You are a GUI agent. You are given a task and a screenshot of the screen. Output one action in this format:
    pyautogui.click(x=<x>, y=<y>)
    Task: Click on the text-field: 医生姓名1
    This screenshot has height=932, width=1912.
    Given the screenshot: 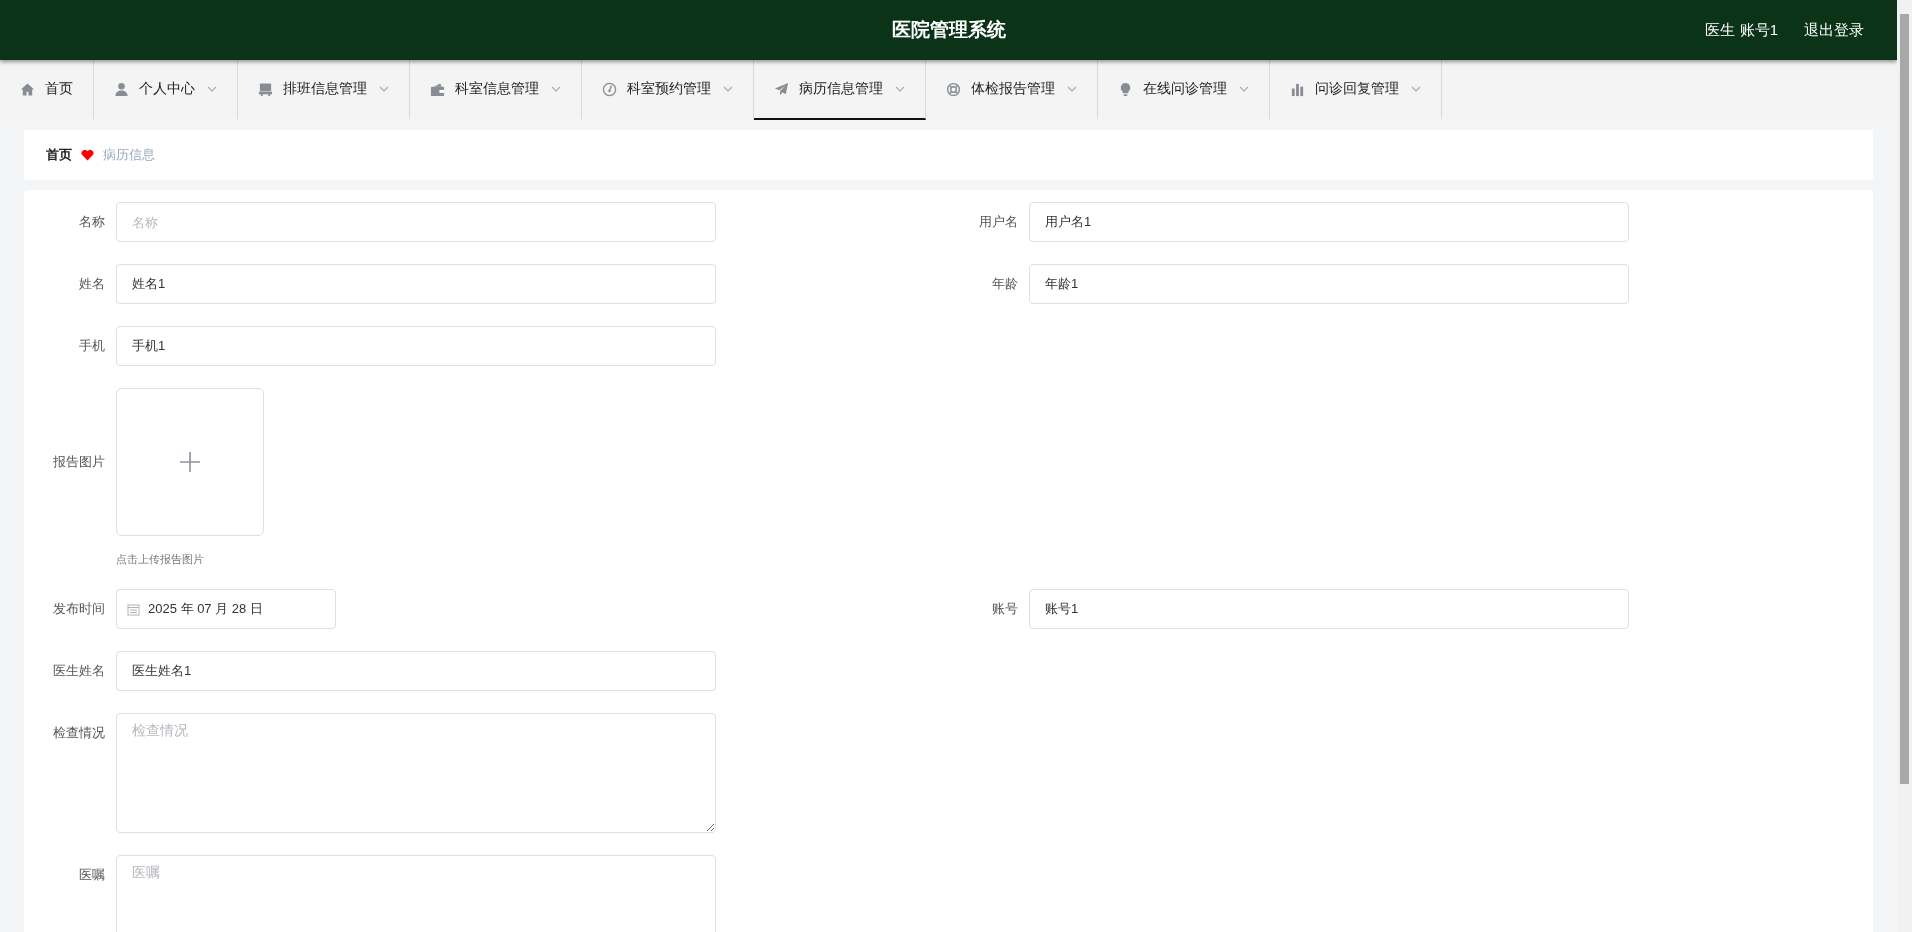 What is the action you would take?
    pyautogui.click(x=416, y=671)
    